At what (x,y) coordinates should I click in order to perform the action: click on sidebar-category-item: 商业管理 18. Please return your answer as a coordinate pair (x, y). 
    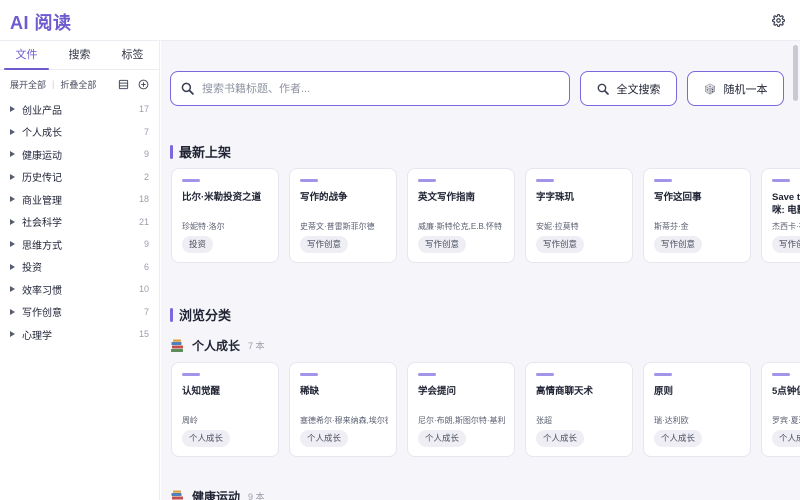
    Looking at the image, I should click on (79, 199).